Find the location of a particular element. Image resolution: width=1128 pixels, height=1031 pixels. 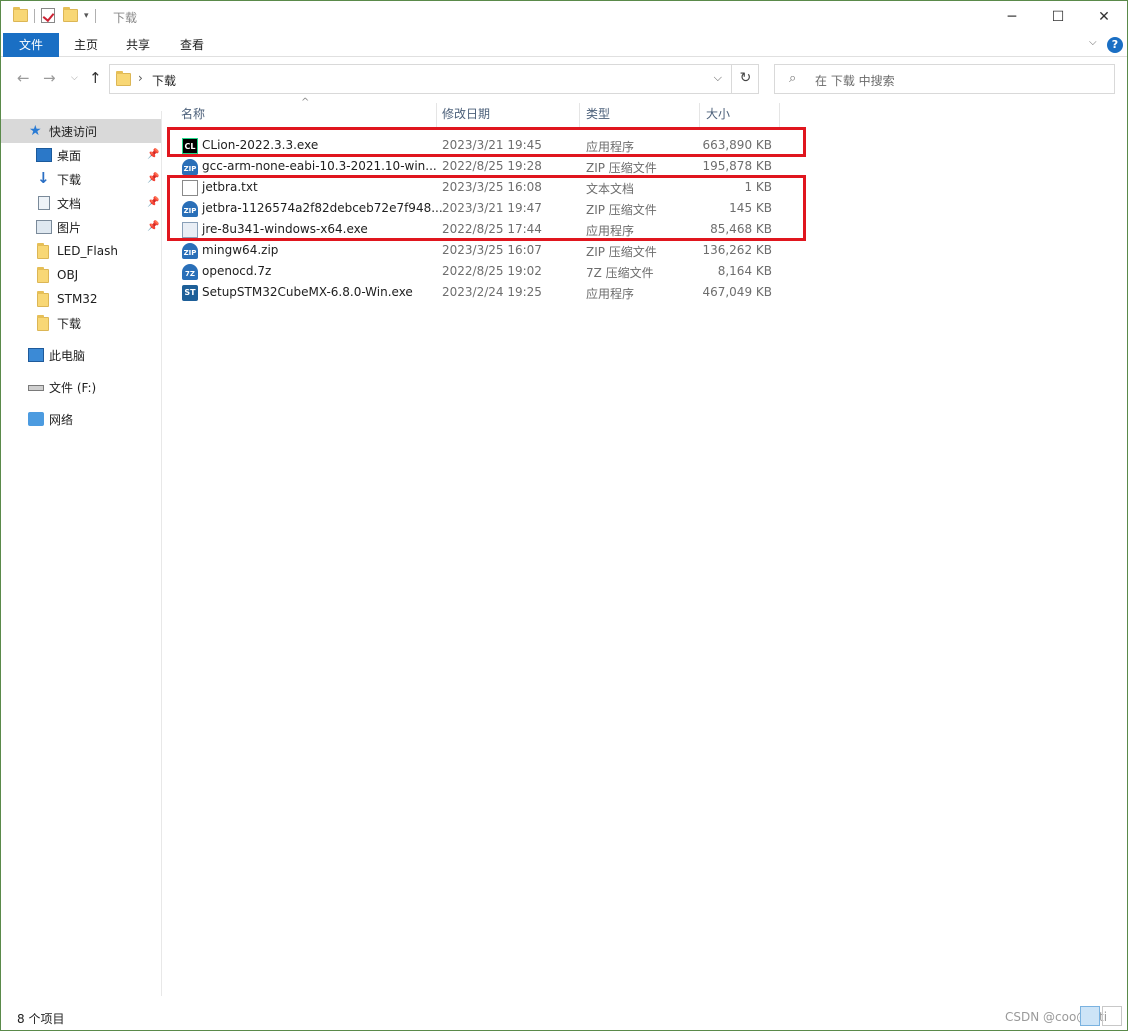

item-count: 8 个项目 is located at coordinates (41, 1019).